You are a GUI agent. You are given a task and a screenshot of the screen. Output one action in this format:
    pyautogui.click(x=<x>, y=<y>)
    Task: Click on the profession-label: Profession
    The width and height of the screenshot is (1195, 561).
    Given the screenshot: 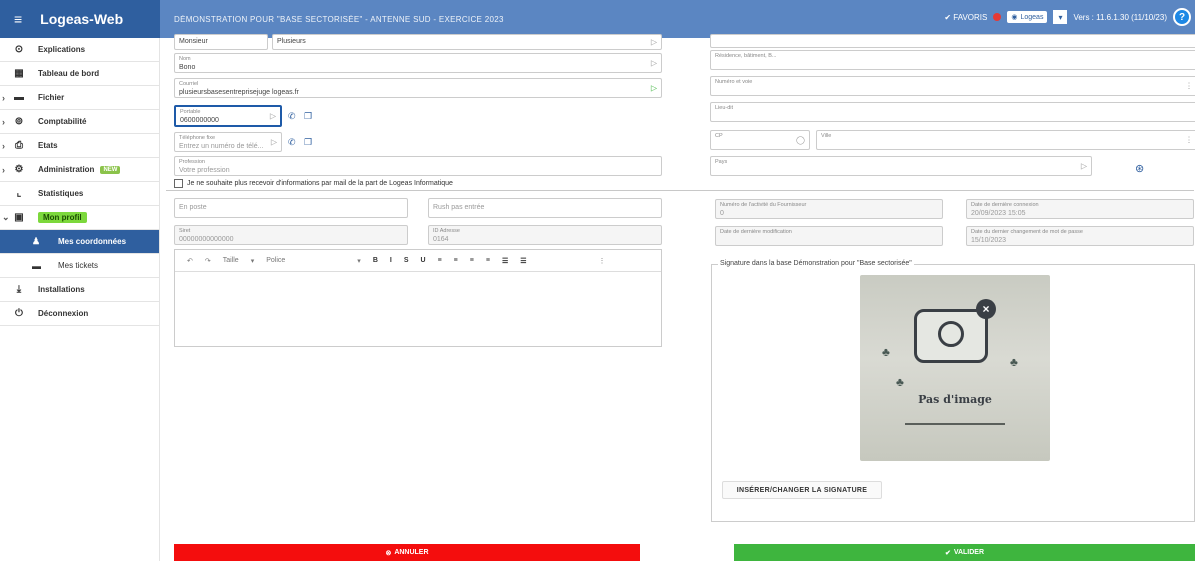 What is the action you would take?
    pyautogui.click(x=192, y=162)
    